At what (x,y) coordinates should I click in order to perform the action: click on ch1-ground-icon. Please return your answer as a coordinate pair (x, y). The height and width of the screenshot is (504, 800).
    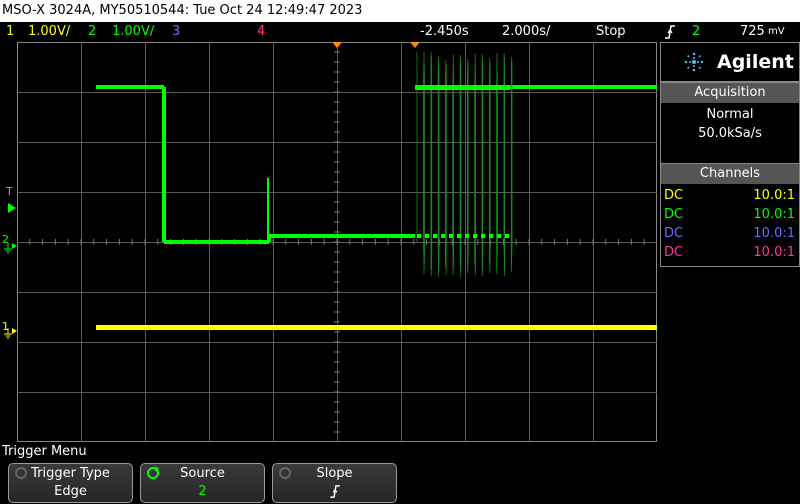
    Looking at the image, I should click on (11, 334).